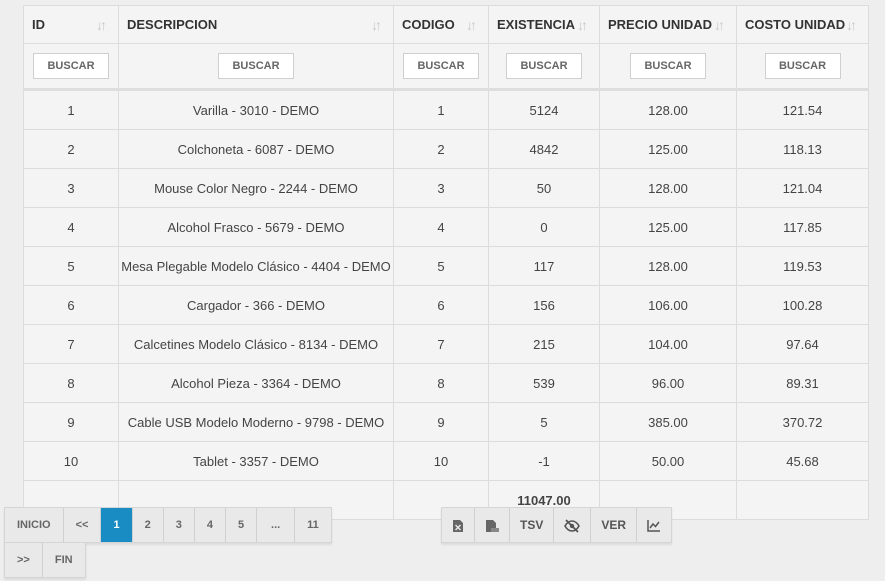 This screenshot has height=581, width=885. I want to click on column-label: COSTO UNIDAD, so click(795, 24).